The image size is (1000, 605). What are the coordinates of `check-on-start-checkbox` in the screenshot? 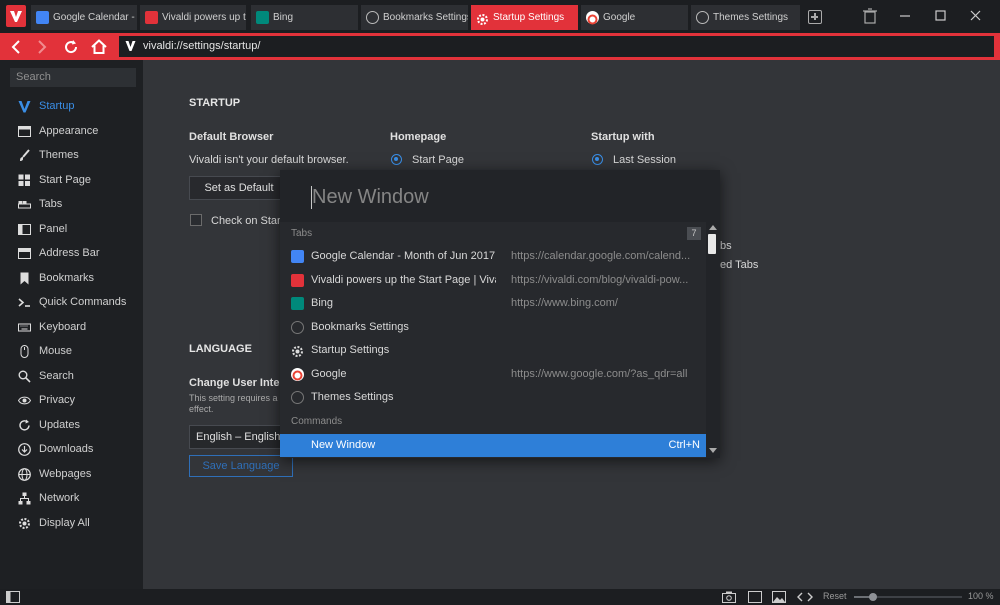 It's located at (196, 220).